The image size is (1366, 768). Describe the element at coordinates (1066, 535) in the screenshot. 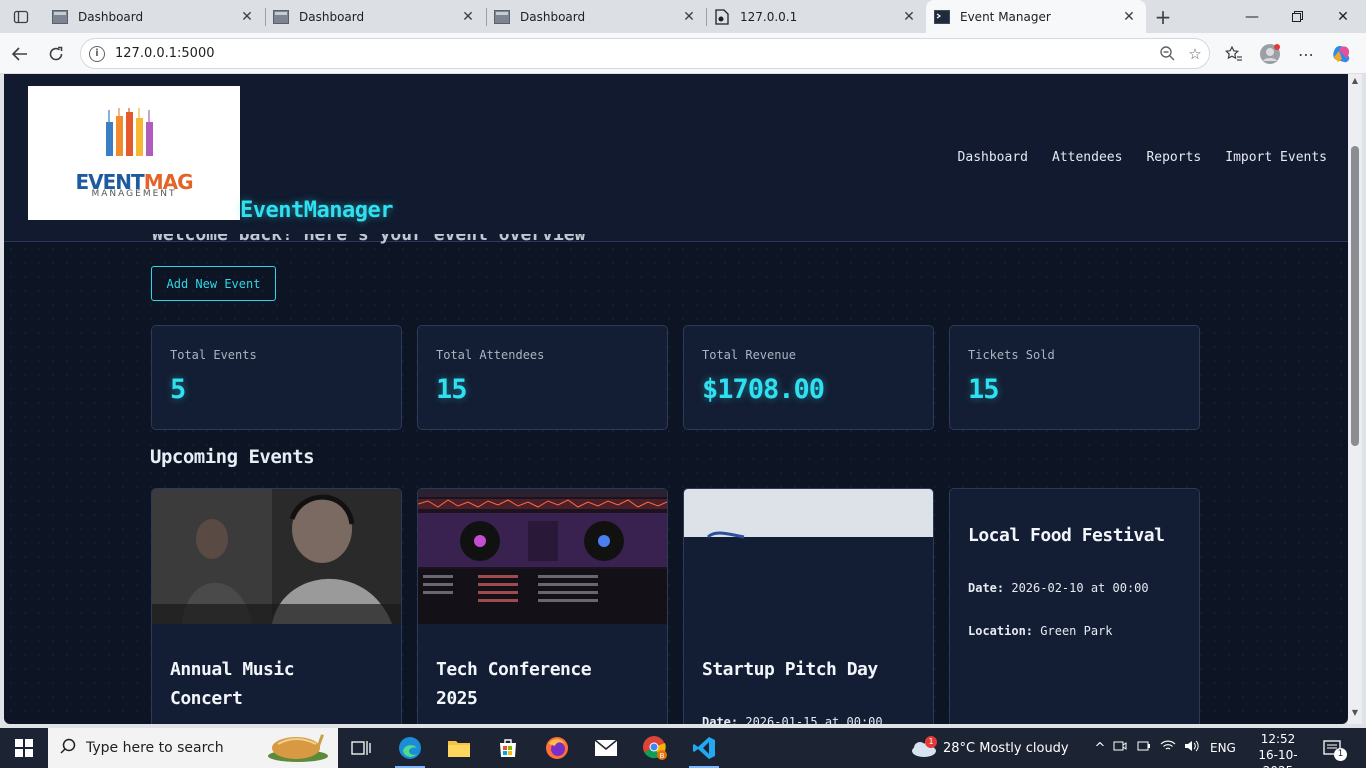

I see `event-title: Local Food Festival` at that location.